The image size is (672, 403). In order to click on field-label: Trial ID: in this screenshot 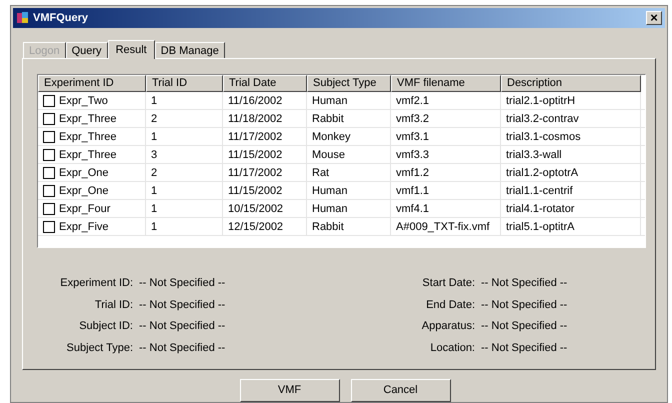, I will do `click(113, 305)`.